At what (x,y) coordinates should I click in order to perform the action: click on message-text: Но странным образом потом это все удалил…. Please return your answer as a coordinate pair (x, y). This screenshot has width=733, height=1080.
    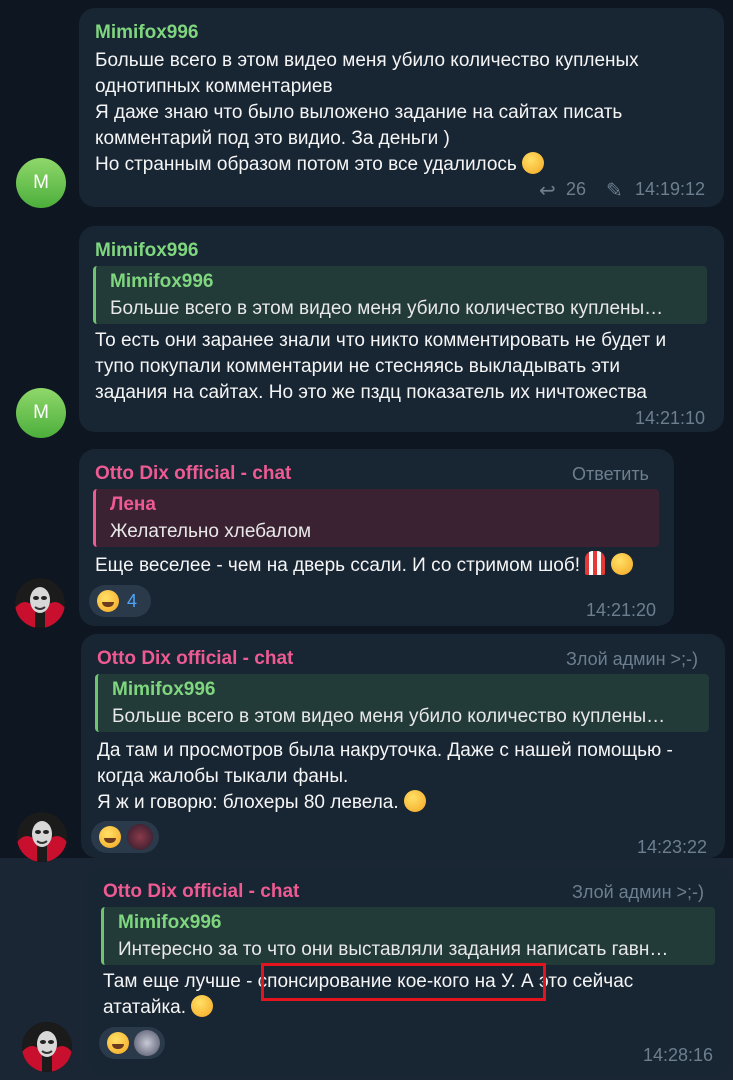
    Looking at the image, I should click on (306, 164).